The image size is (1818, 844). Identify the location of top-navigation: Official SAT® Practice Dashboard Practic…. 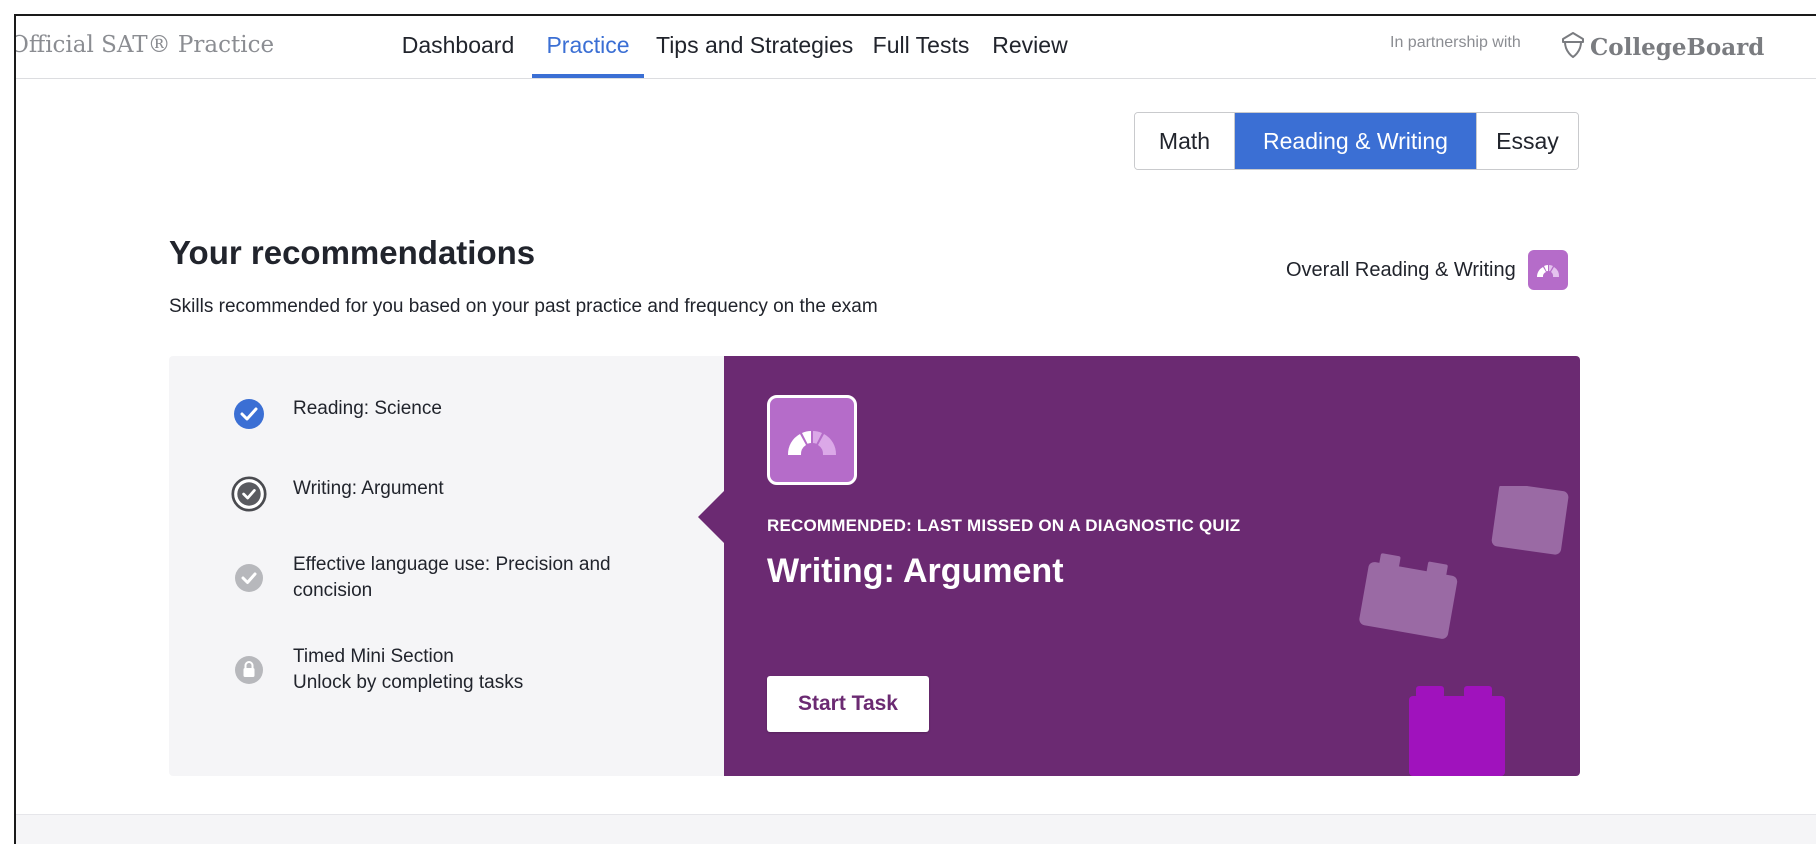
(916, 47).